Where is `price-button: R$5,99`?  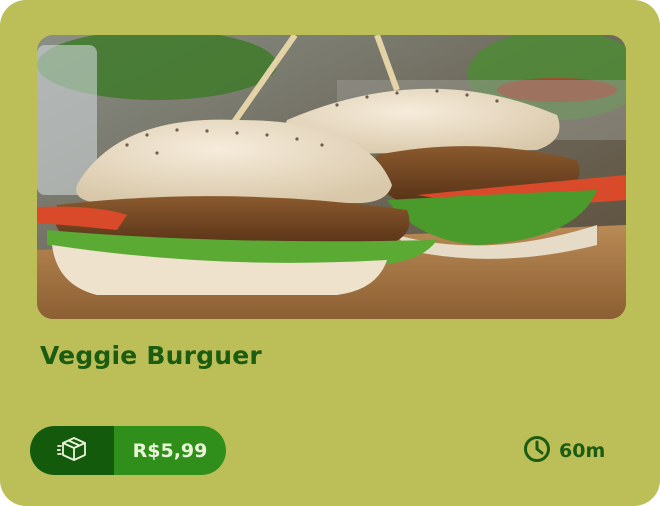 price-button: R$5,99 is located at coordinates (128, 450).